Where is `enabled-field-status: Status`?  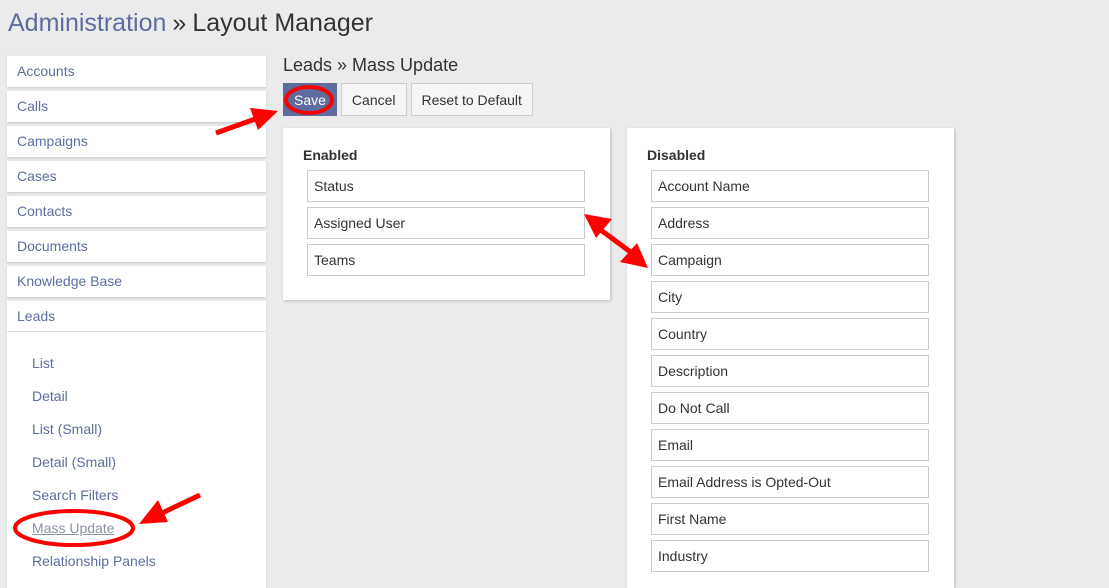 enabled-field-status: Status is located at coordinates (446, 186).